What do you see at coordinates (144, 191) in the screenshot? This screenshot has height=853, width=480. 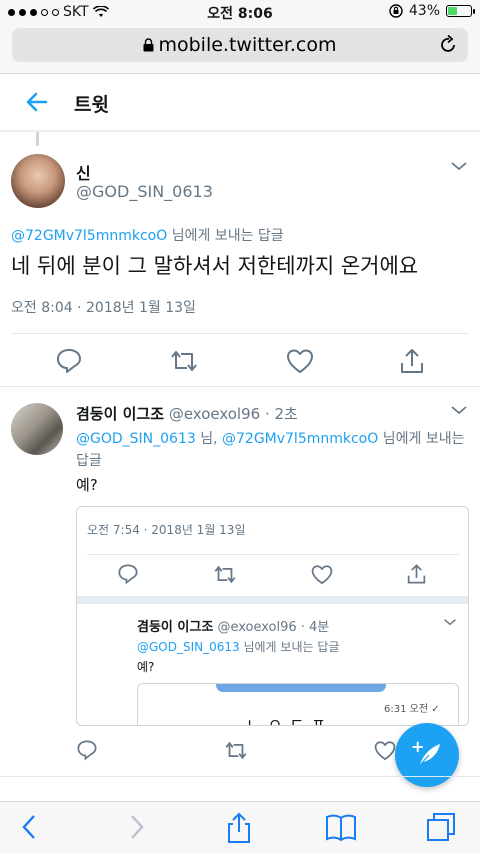 I see `author-handle: @GOD_SIN_0613` at bounding box center [144, 191].